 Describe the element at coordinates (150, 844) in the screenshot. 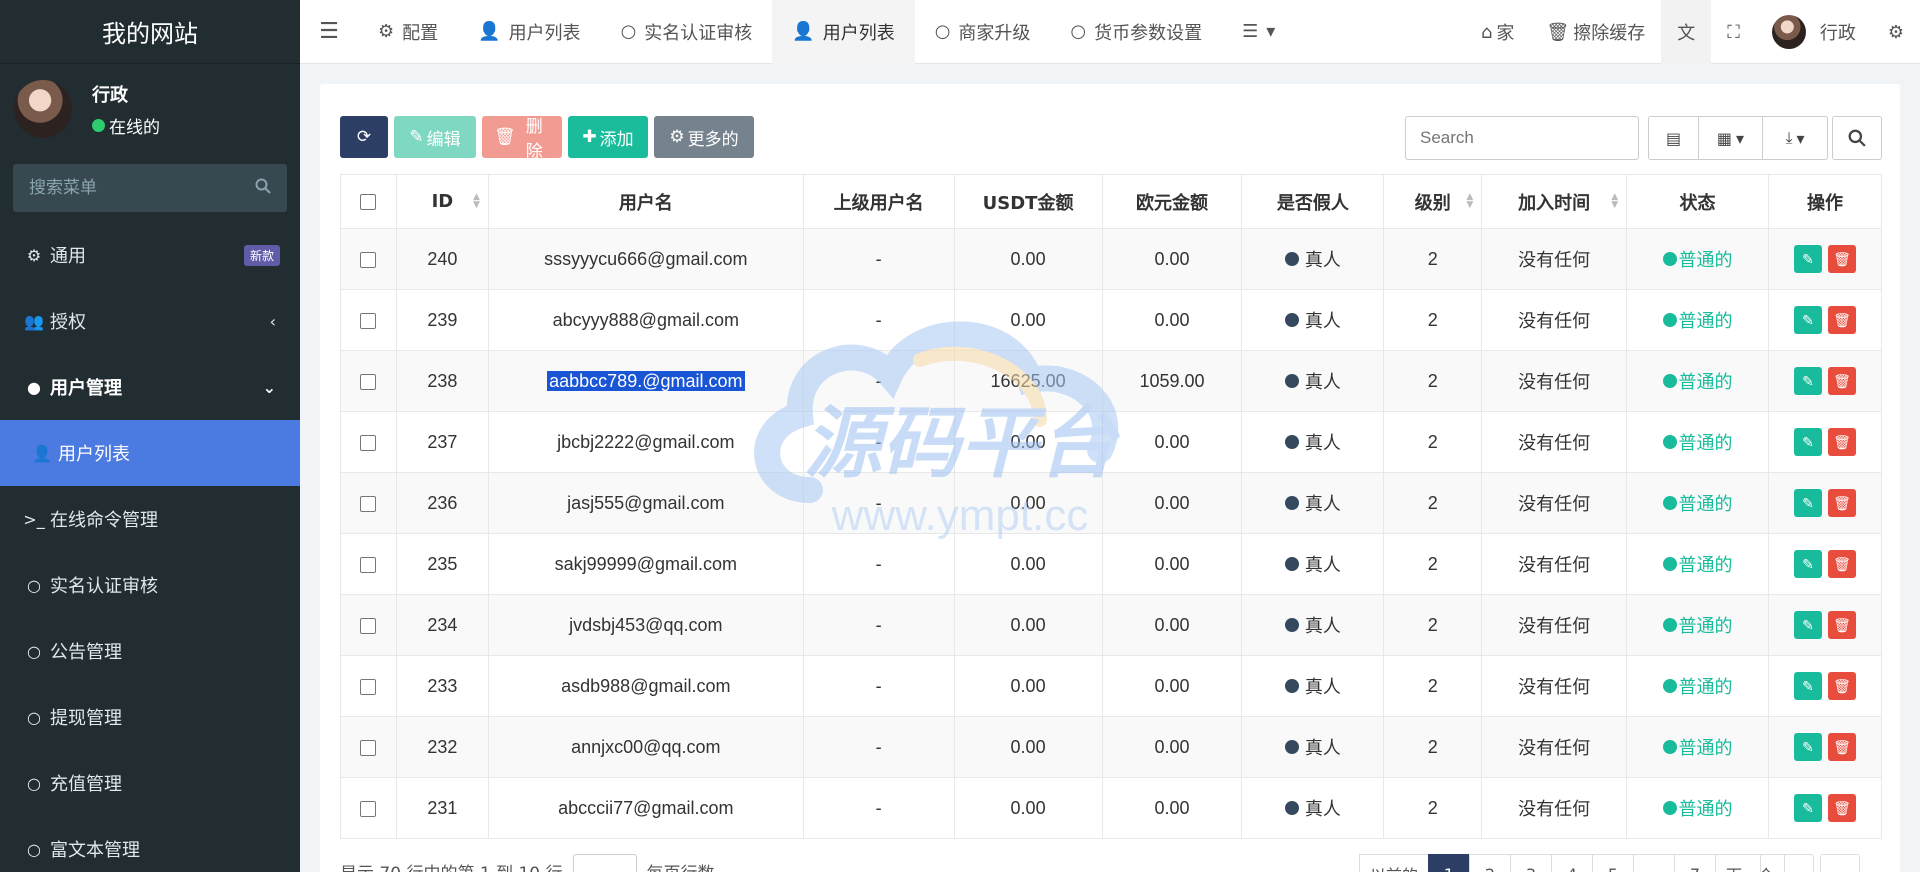

I see `sidebar-item-richtext: ○ 富文本管理` at that location.